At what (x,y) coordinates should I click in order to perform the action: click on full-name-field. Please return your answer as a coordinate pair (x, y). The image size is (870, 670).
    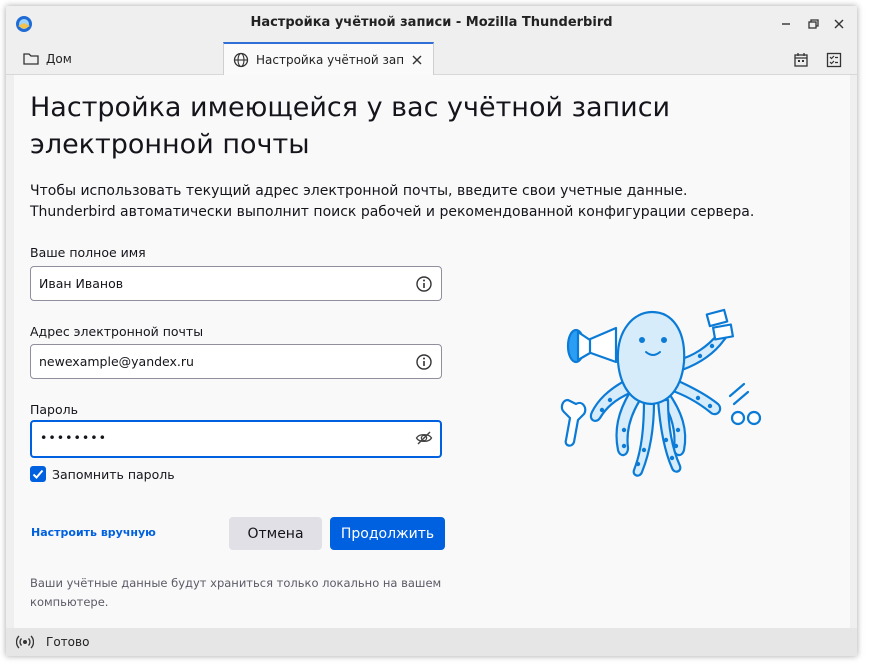
    Looking at the image, I should click on (236, 283).